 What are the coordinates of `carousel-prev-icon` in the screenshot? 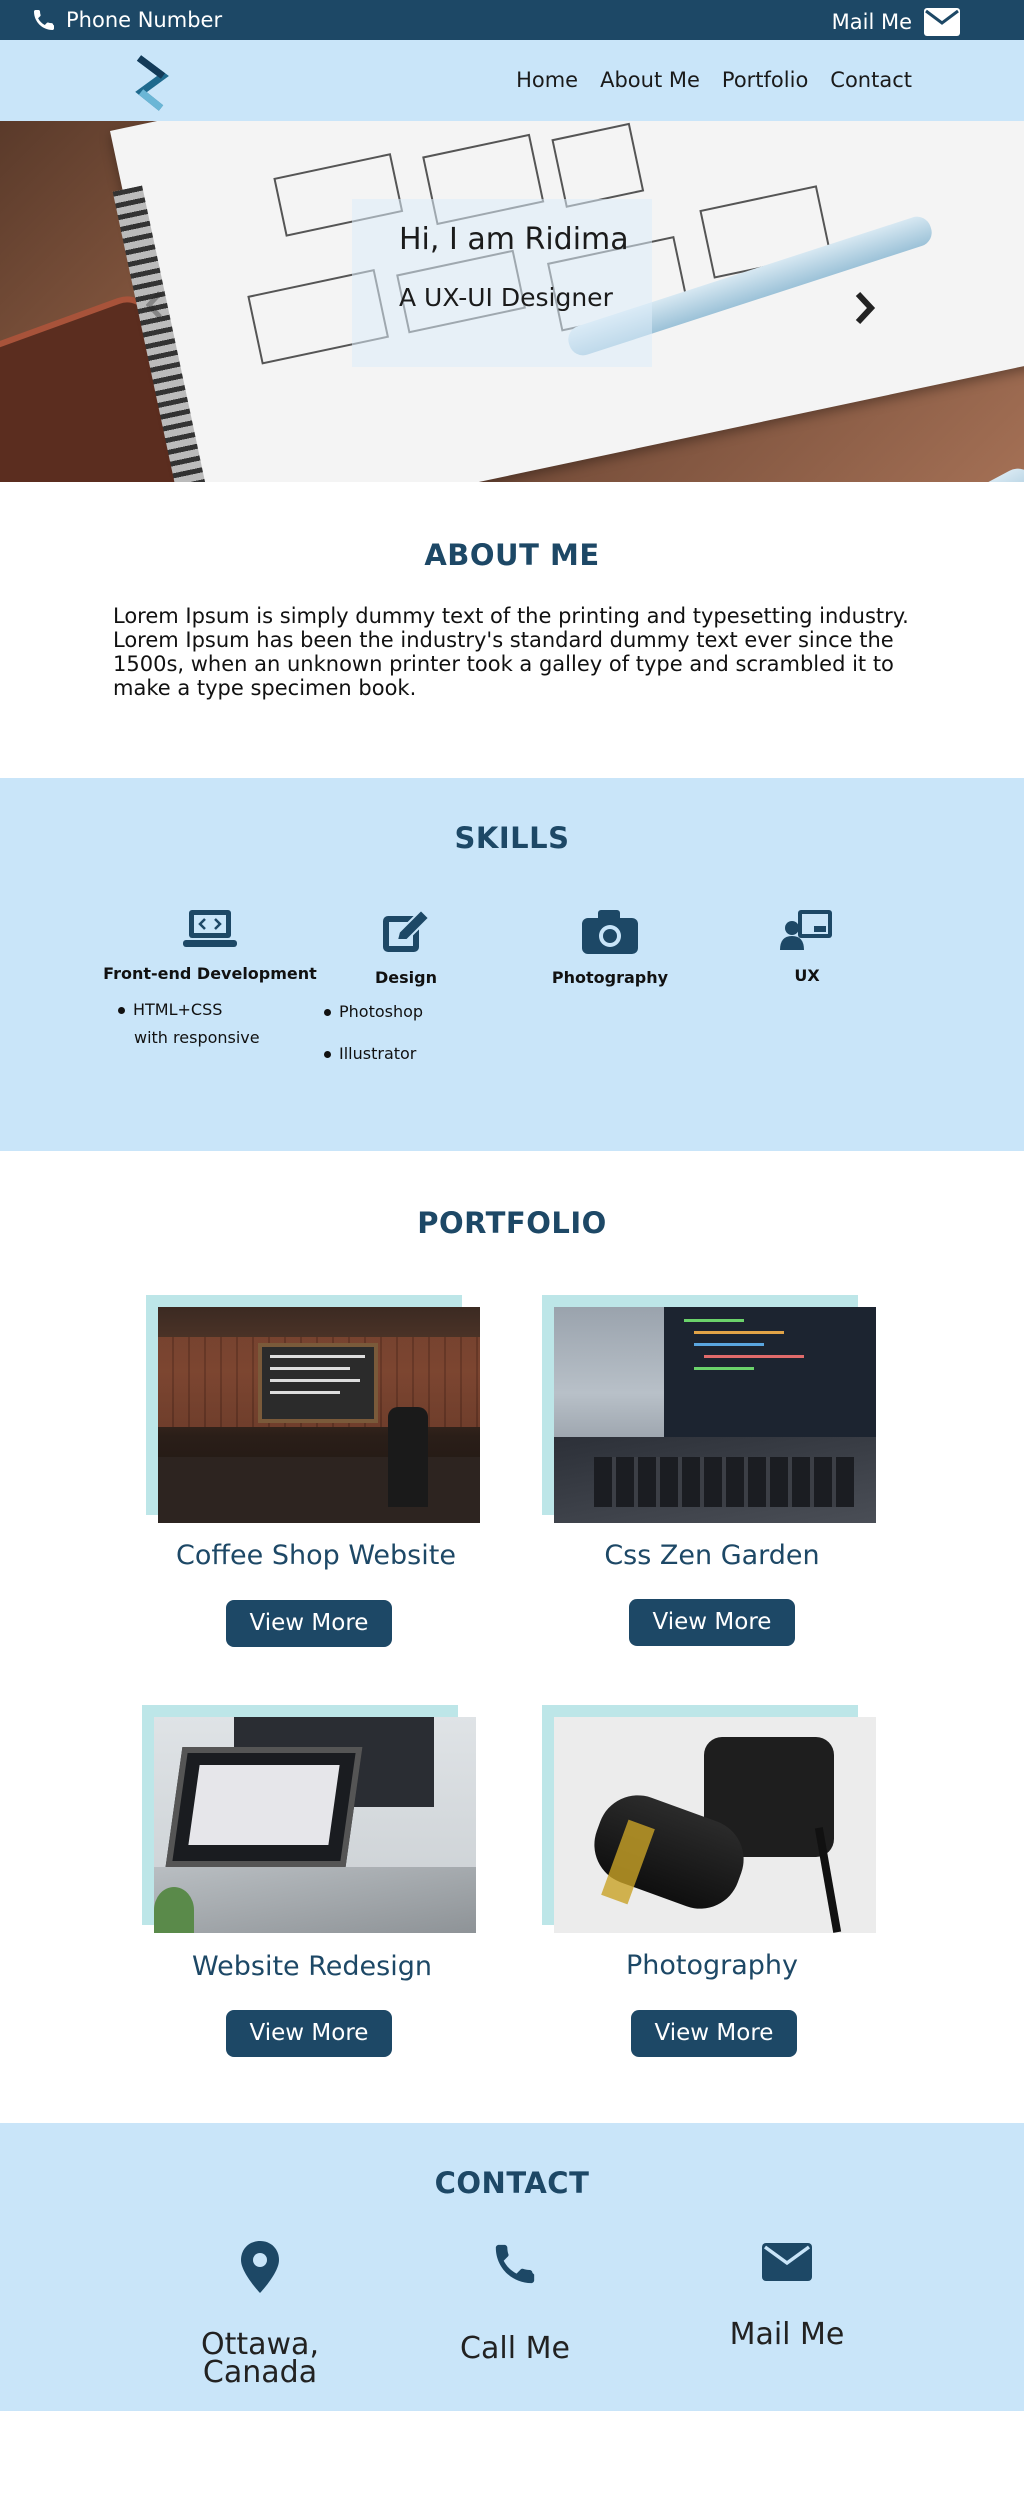 It's located at (154, 305).